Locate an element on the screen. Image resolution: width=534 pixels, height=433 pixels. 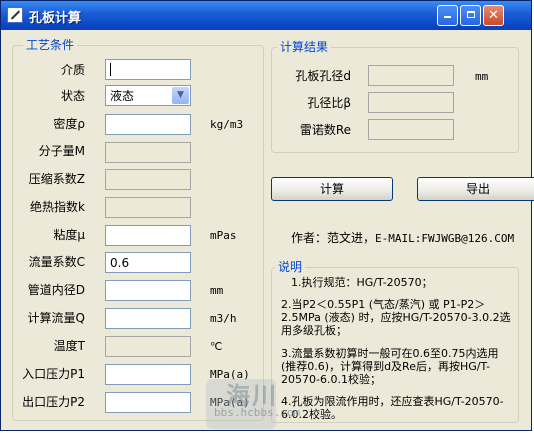
minimize-button is located at coordinates (447, 15).